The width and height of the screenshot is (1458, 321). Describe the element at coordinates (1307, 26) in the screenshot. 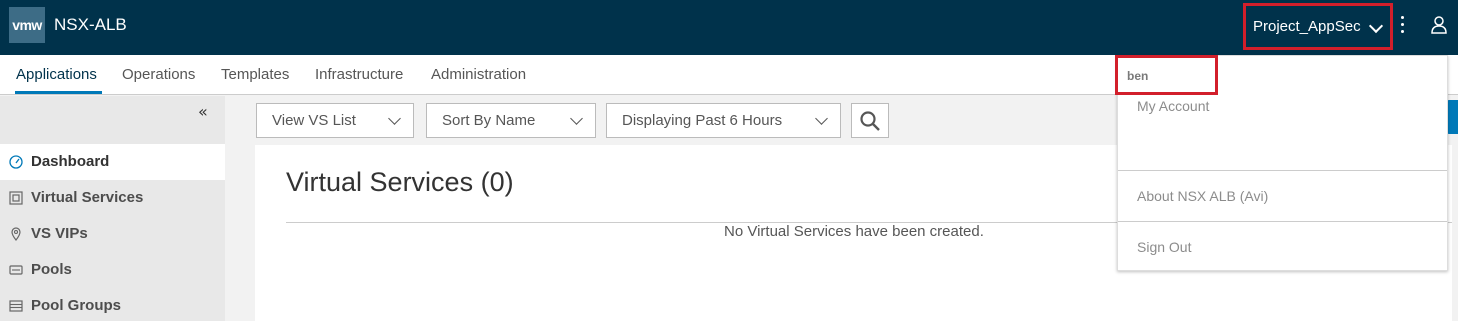

I see `tenant-label: Project_AppSec` at that location.